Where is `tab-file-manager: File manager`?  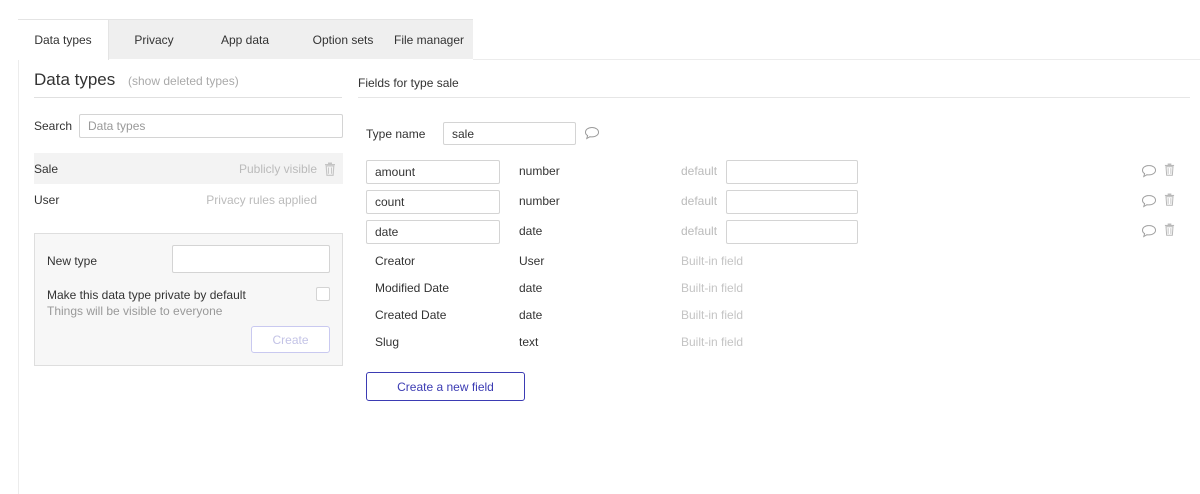 tab-file-manager: File manager is located at coordinates (429, 40).